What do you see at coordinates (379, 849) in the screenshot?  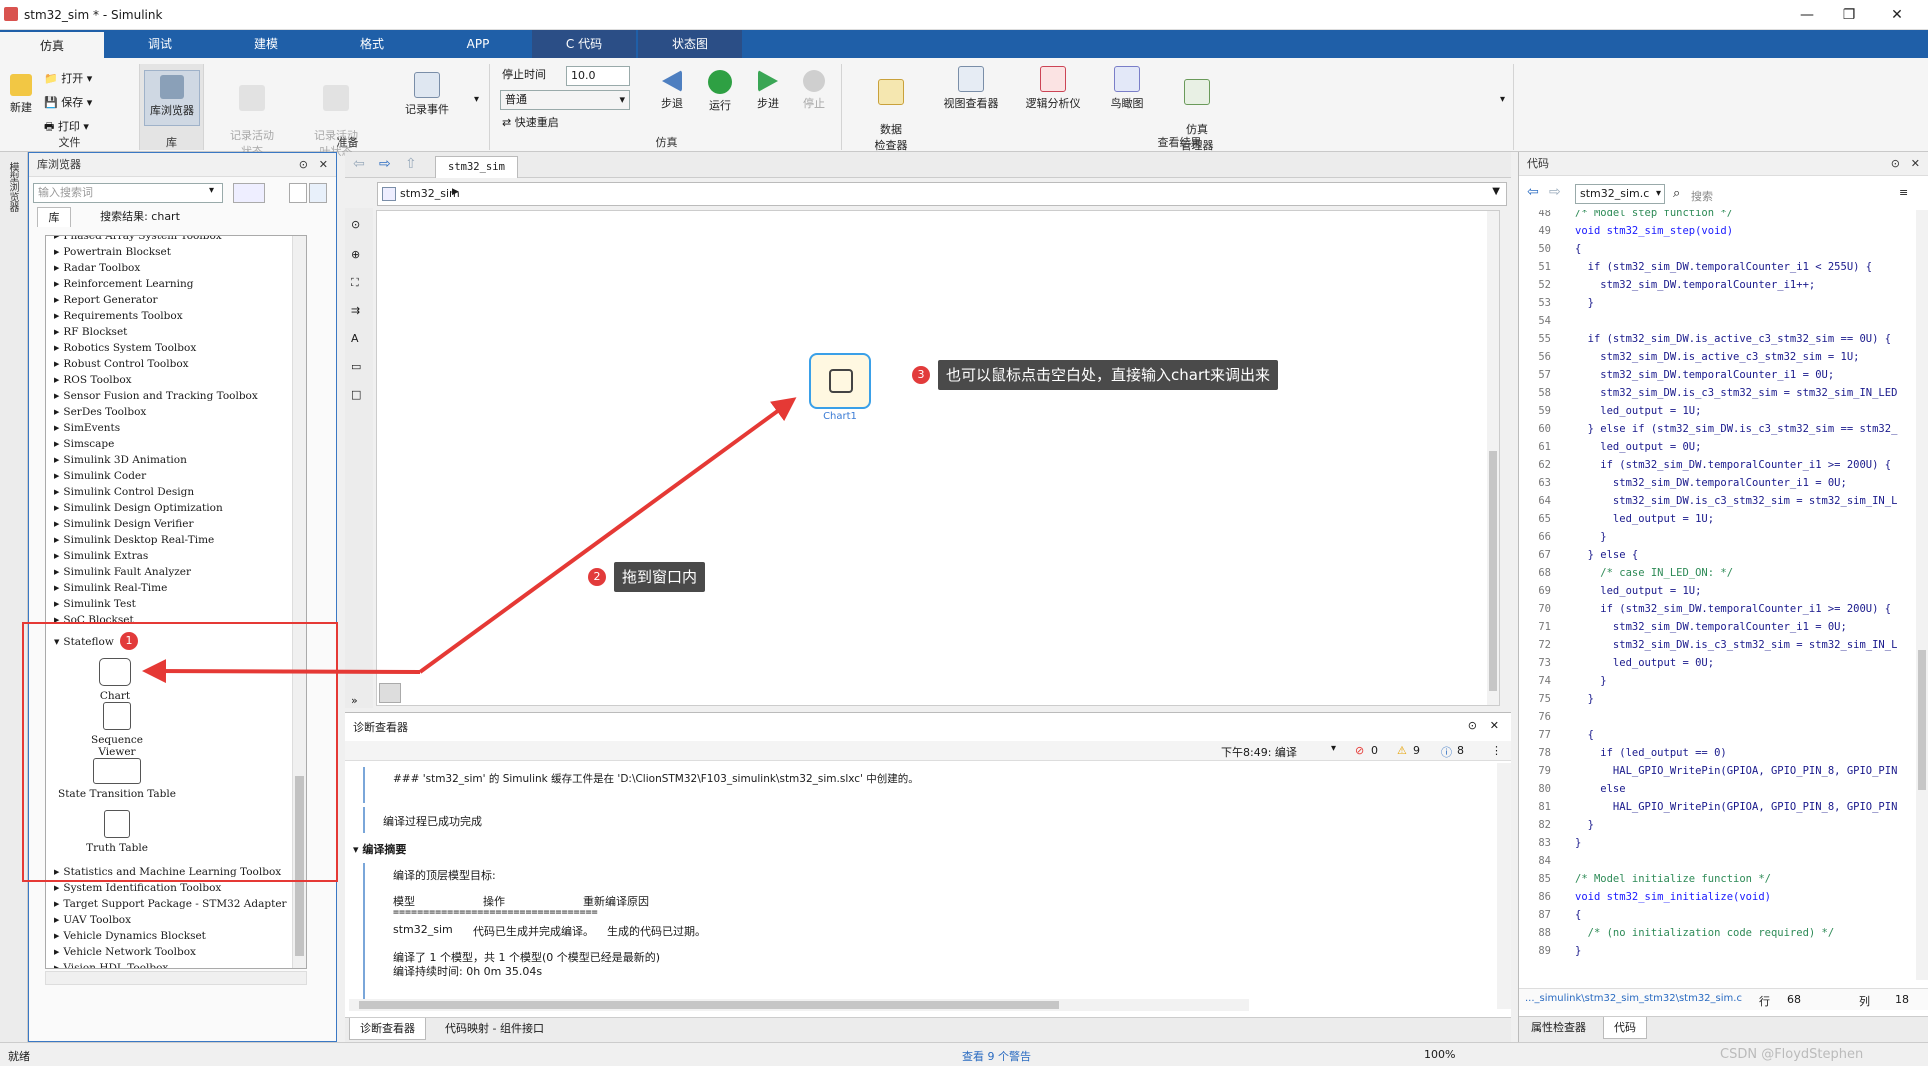 I see `diag-summary-header: ▾ 编译摘要` at bounding box center [379, 849].